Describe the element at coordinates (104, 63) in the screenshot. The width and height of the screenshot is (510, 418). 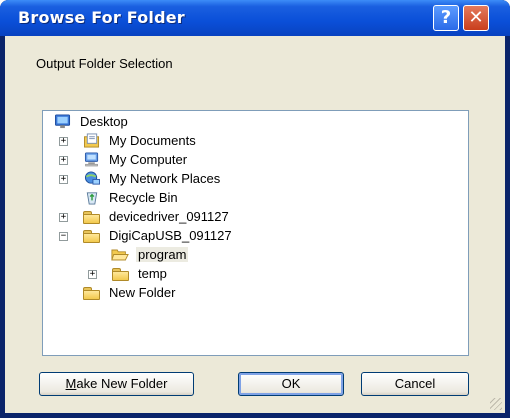
I see `prompt-text: Output Folder Selection` at that location.